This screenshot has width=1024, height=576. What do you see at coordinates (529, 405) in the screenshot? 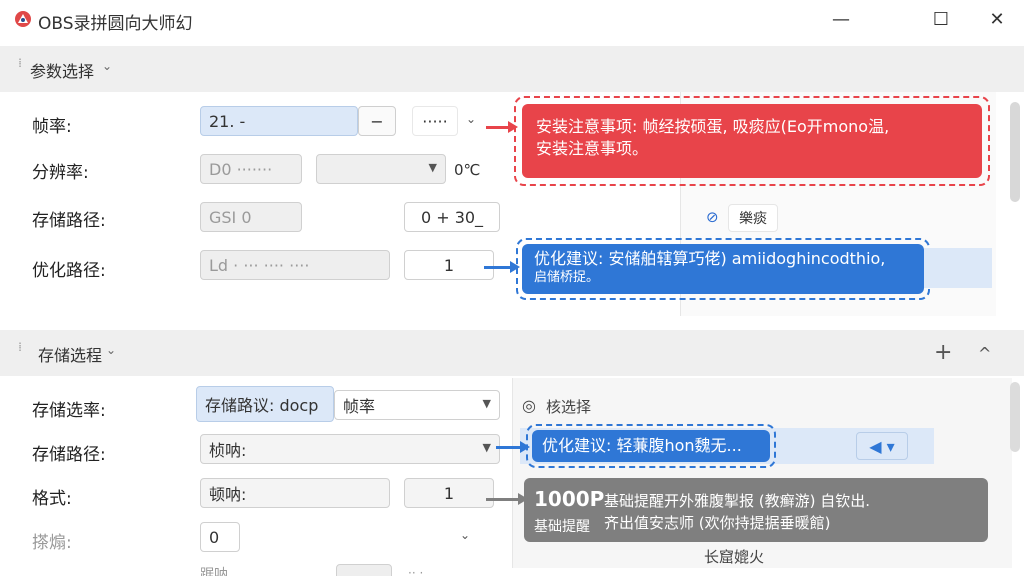
I see `settings-icon: ◎` at bounding box center [529, 405].